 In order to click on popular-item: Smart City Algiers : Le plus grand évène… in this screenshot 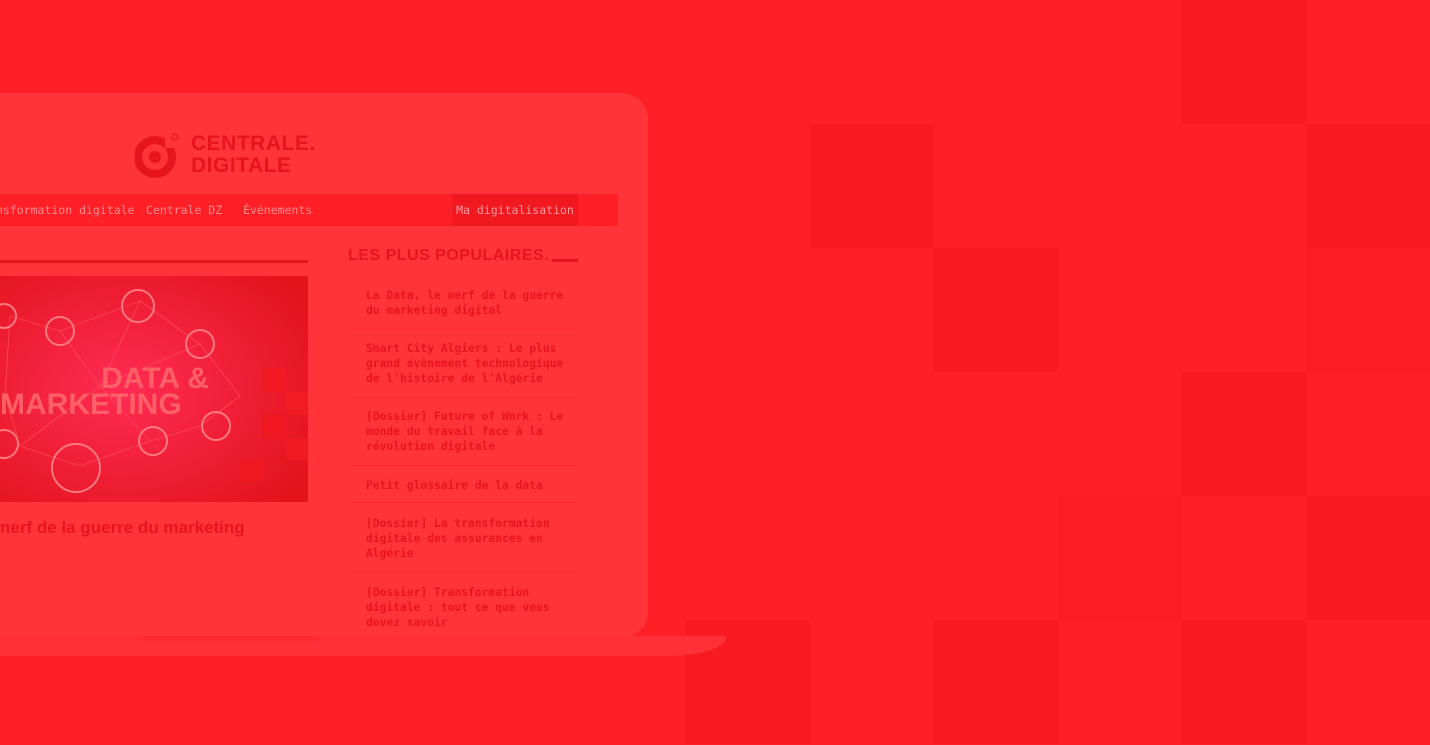, I will do `click(466, 363)`.